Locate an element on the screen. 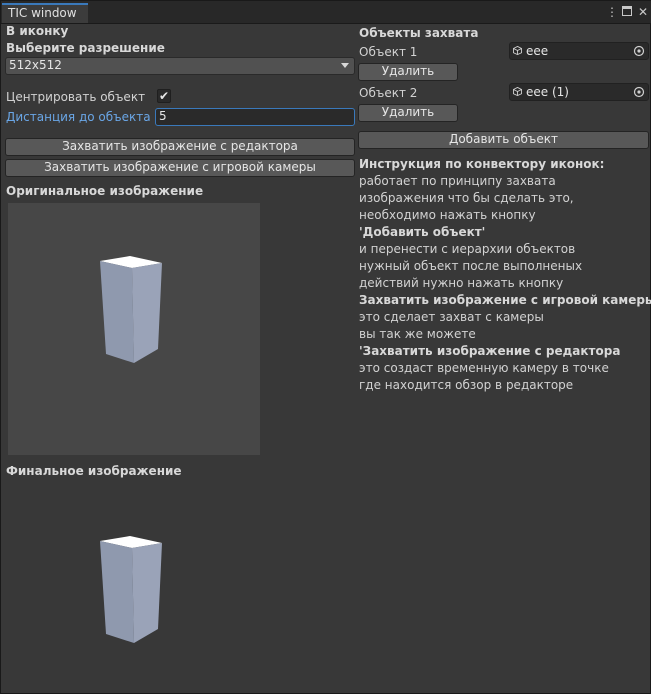  add-object-button: Добавить объект is located at coordinates (503, 140).